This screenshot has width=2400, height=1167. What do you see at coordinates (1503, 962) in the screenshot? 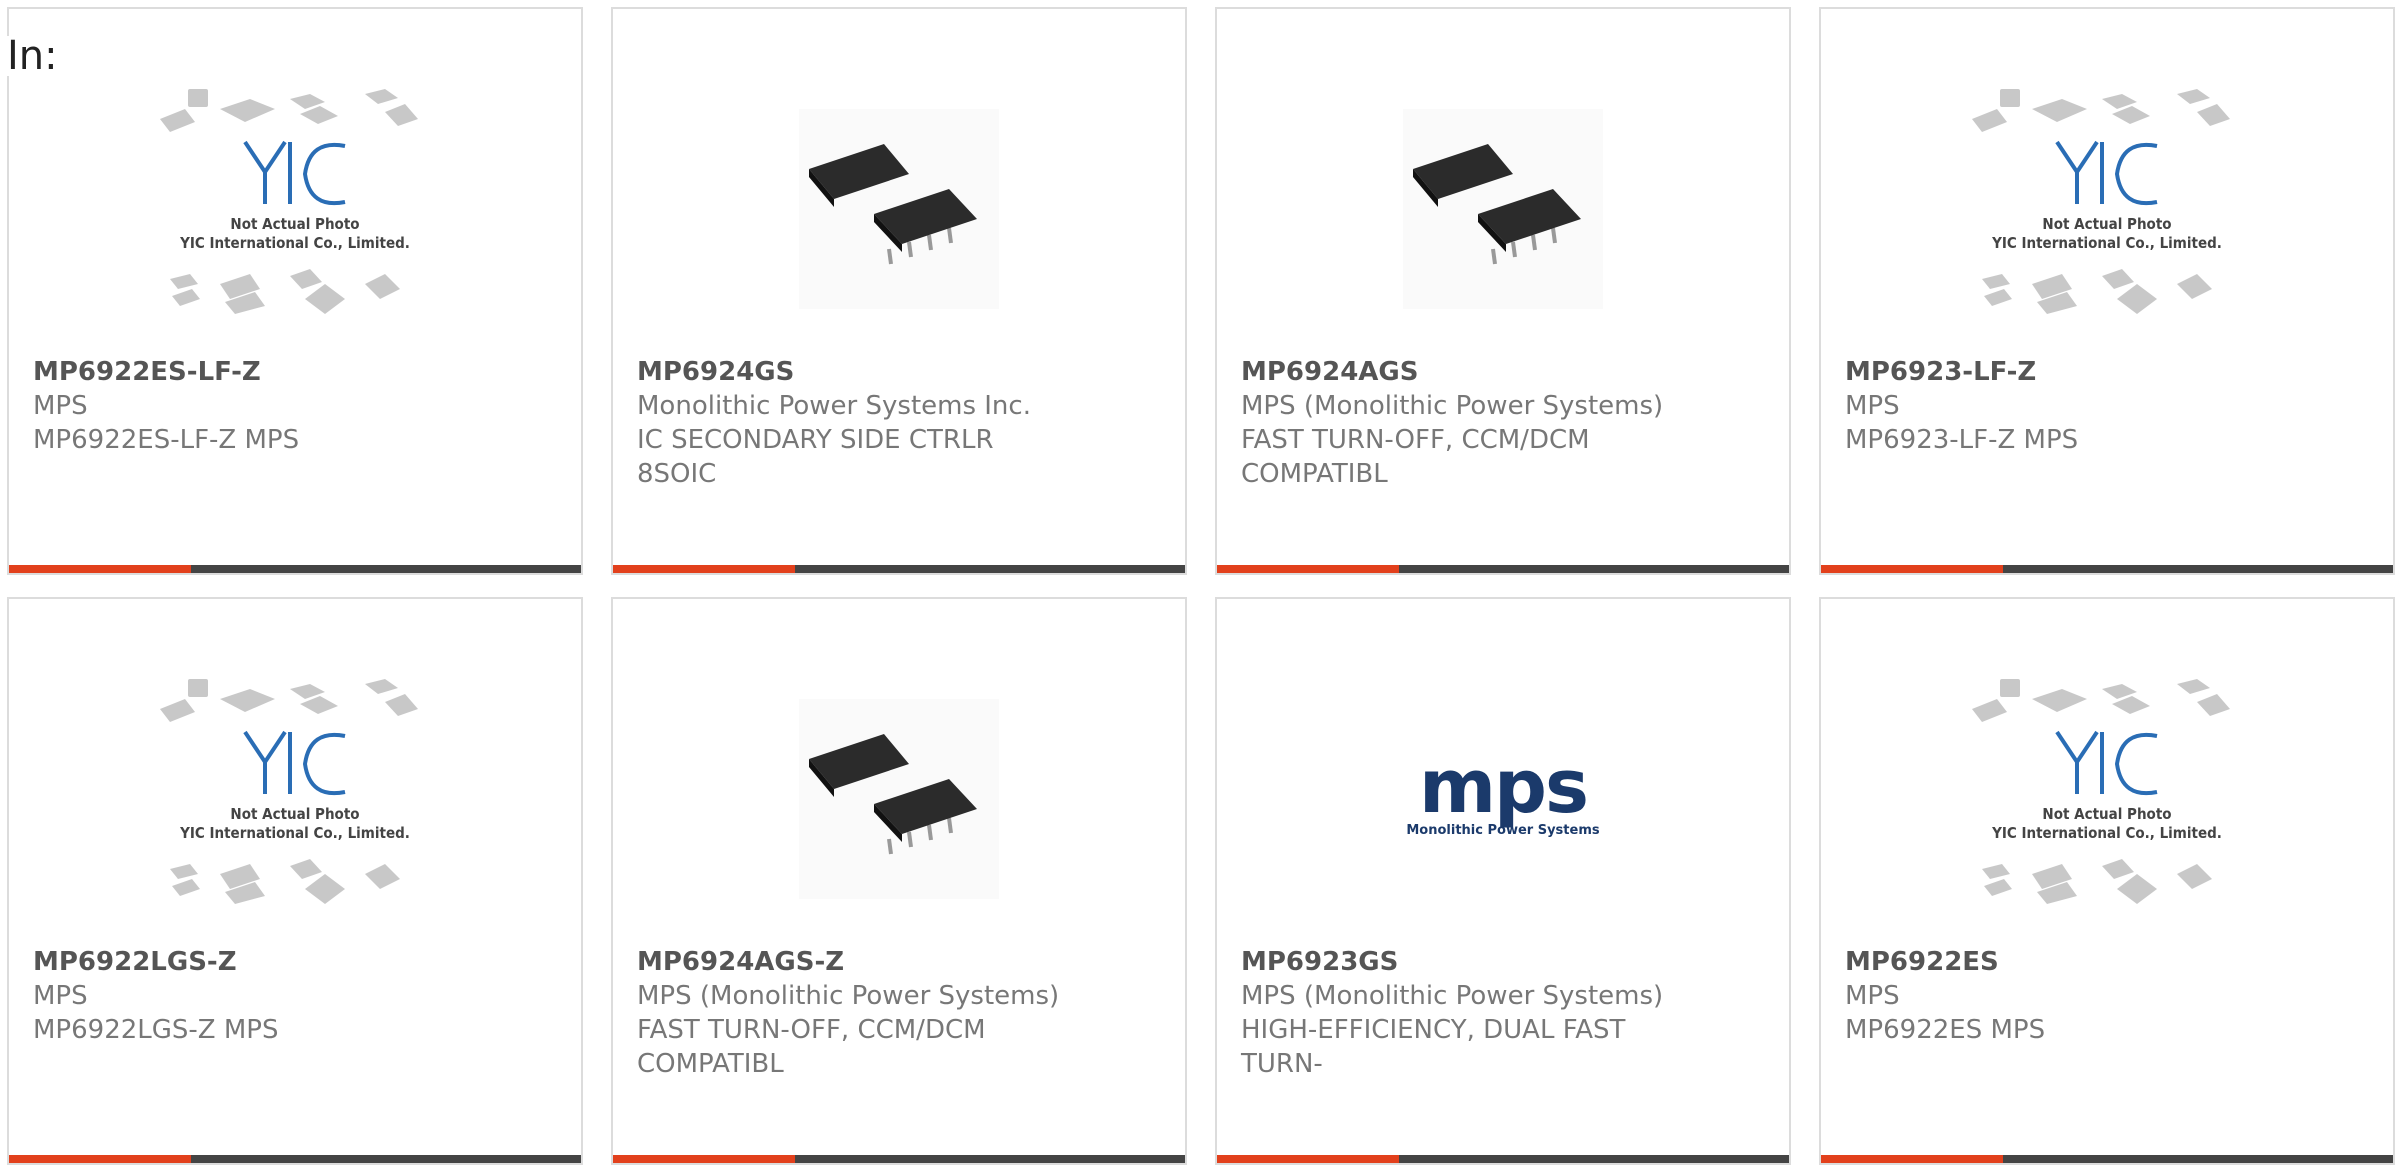
I see `part-number: MP6923GS` at bounding box center [1503, 962].